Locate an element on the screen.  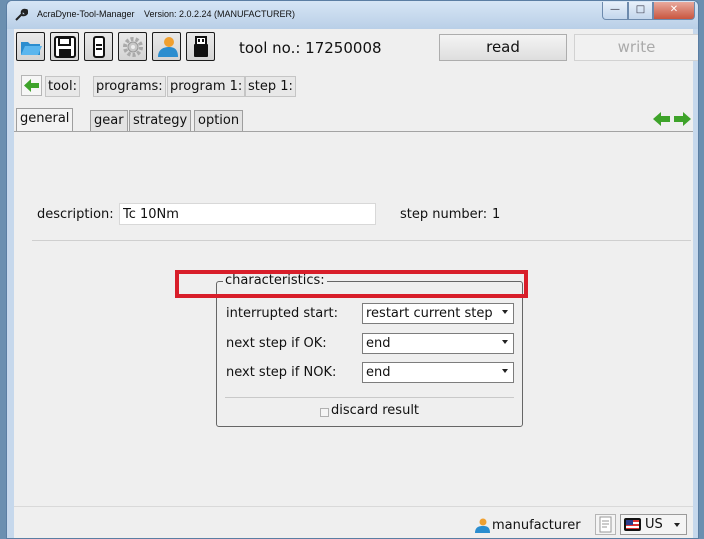
previous-tab-icon is located at coordinates (662, 119).